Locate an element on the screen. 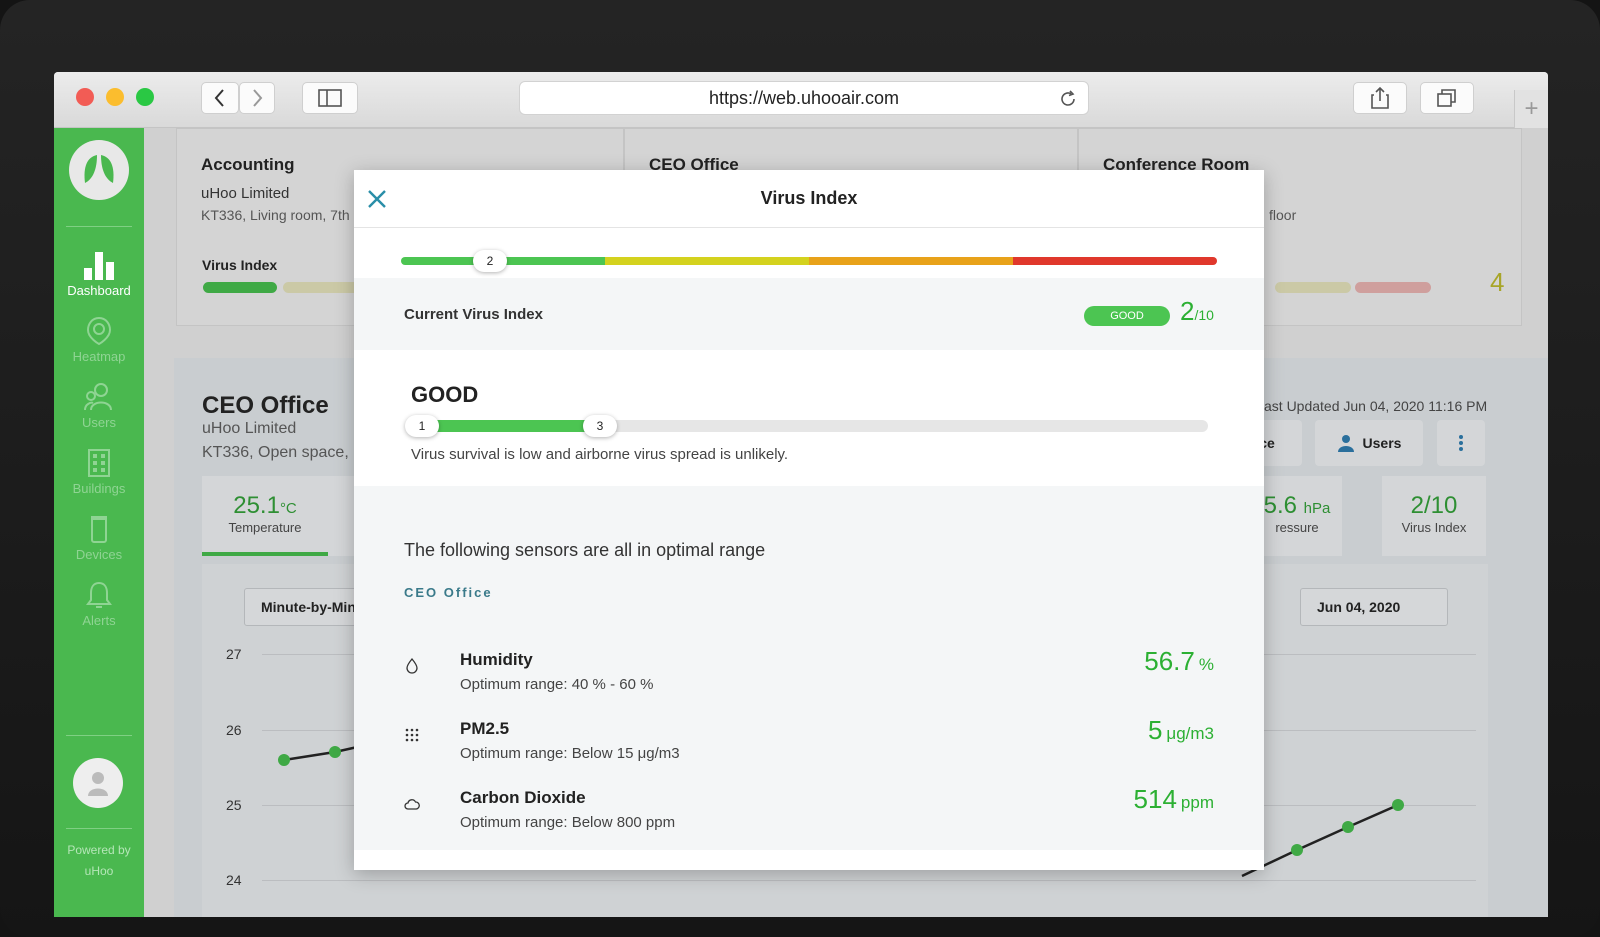 This screenshot has height=937, width=1600. page-title: CEO Office is located at coordinates (265, 405).